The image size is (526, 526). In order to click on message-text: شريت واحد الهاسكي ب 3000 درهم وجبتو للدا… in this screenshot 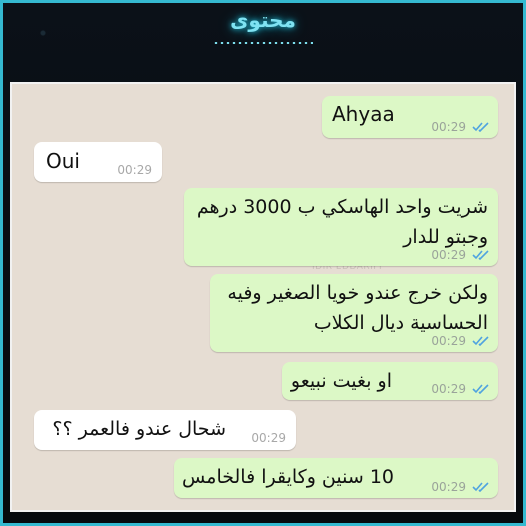, I will do `click(342, 222)`.